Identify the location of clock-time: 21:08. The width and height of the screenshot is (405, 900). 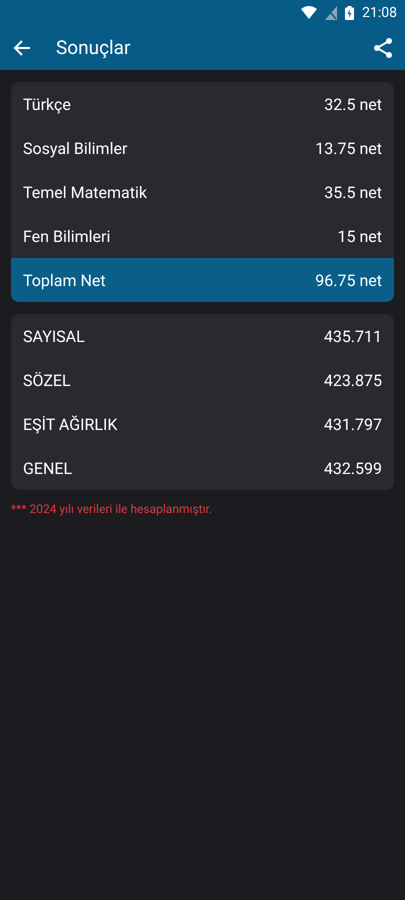
(379, 12).